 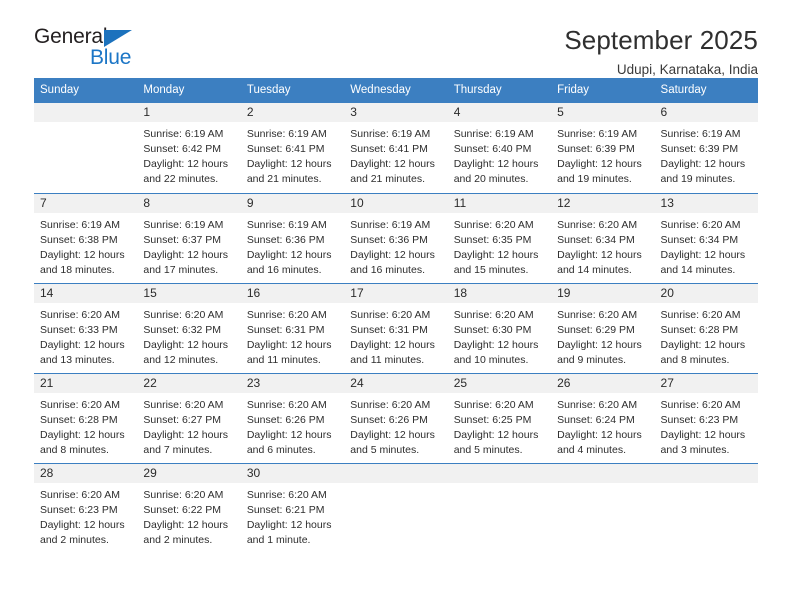 I want to click on logo-text-general: General, so click(x=71, y=36).